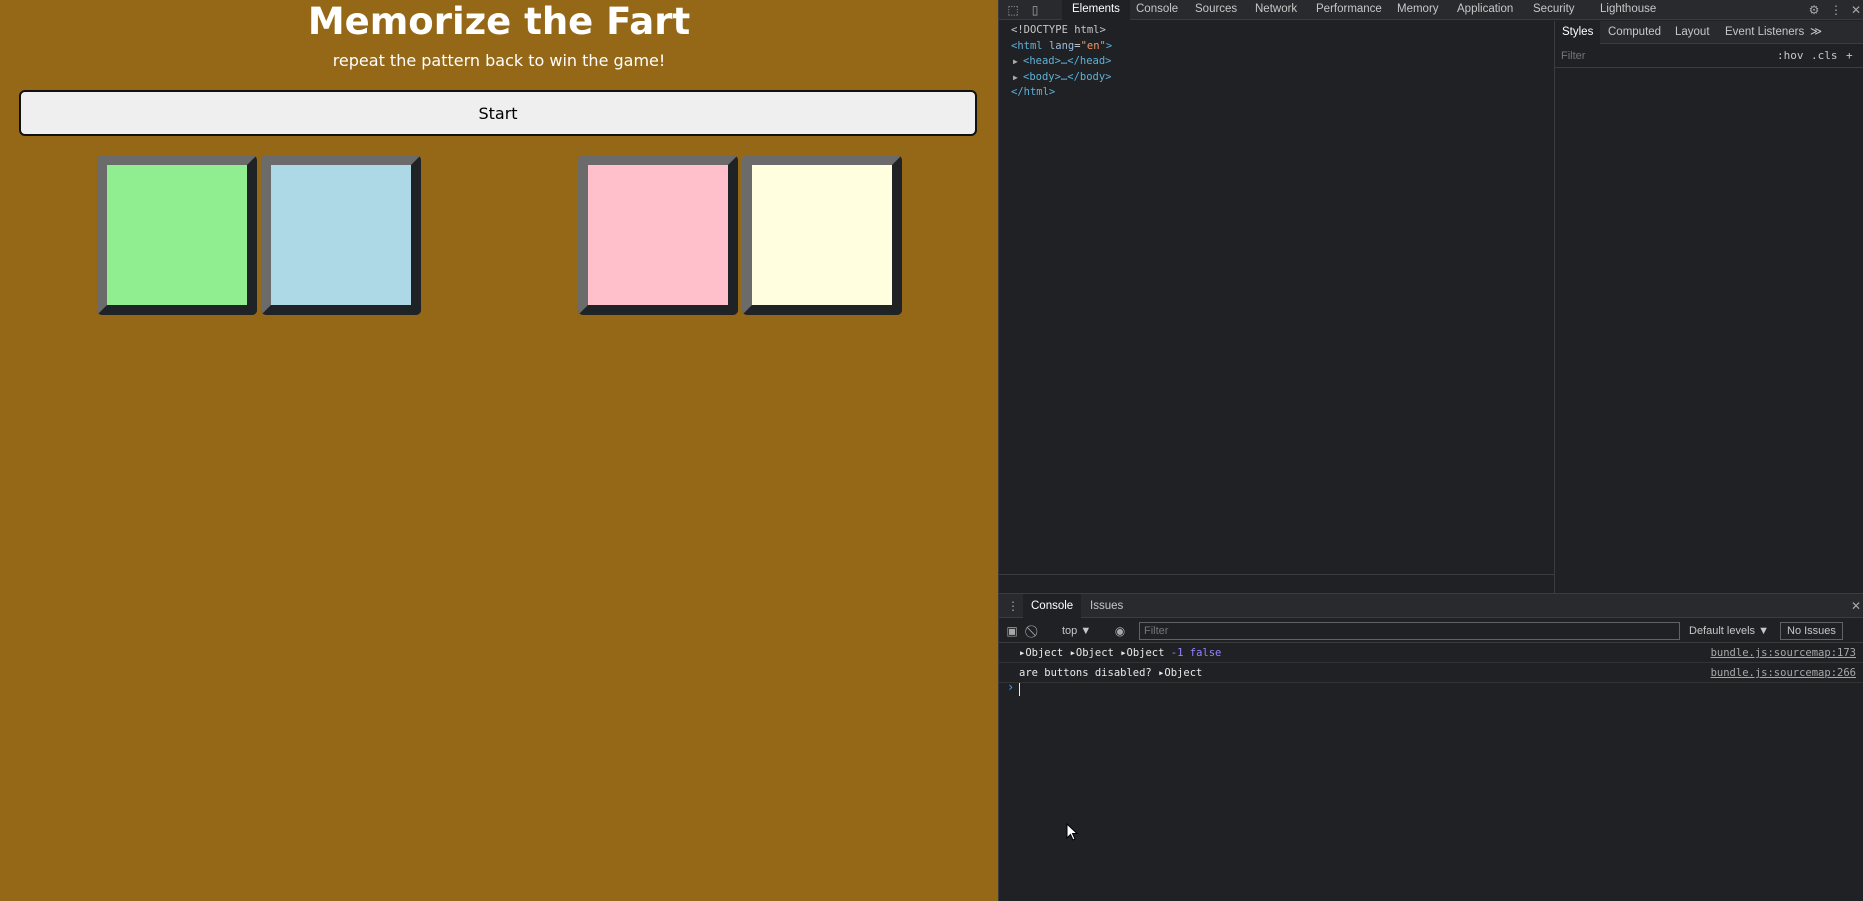 The width and height of the screenshot is (1863, 901). What do you see at coordinates (658, 235) in the screenshot?
I see `pad-pink` at bounding box center [658, 235].